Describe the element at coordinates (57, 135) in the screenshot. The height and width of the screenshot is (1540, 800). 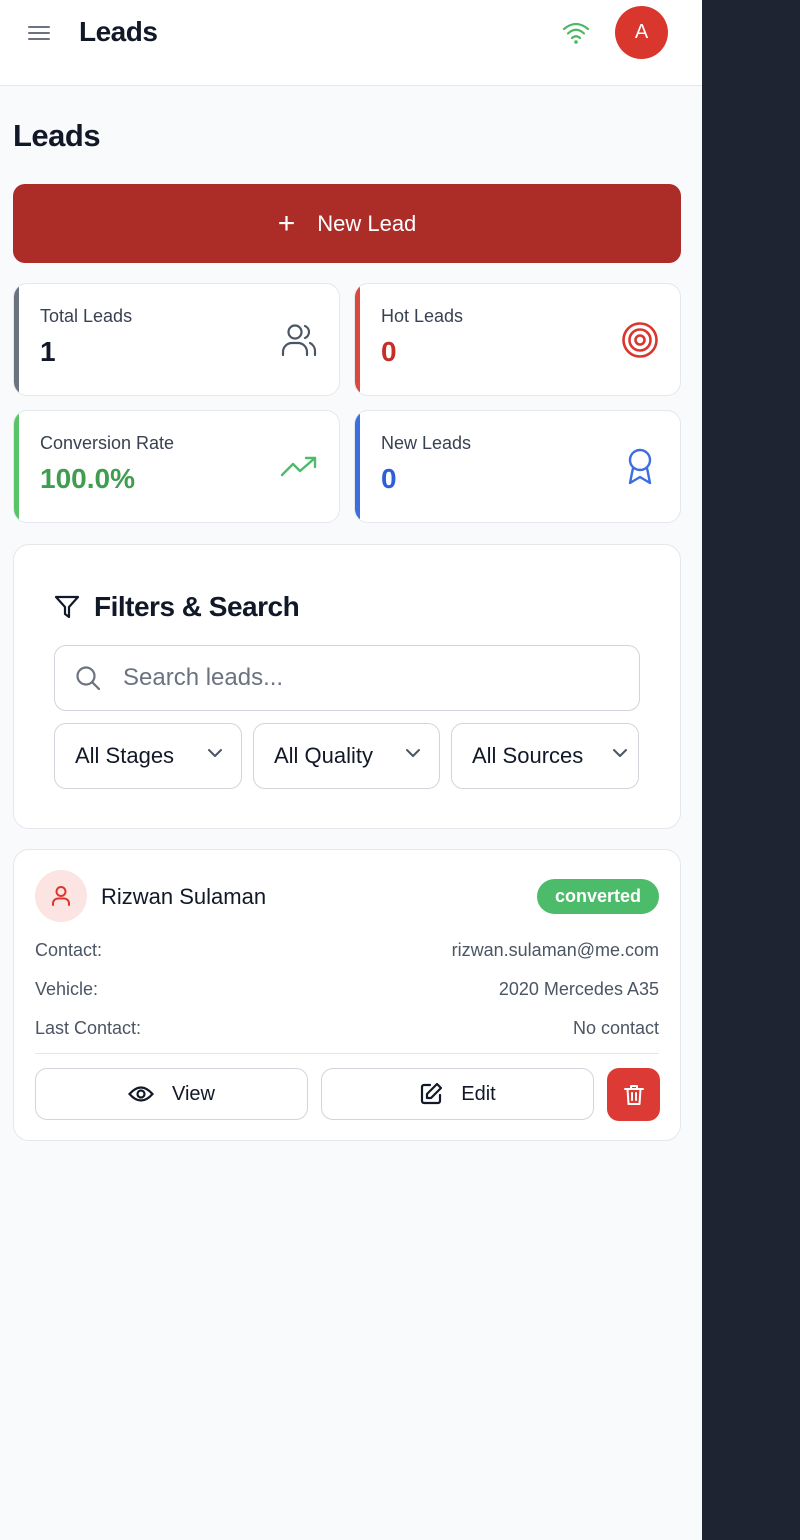
I see `page-title: Leads` at that location.